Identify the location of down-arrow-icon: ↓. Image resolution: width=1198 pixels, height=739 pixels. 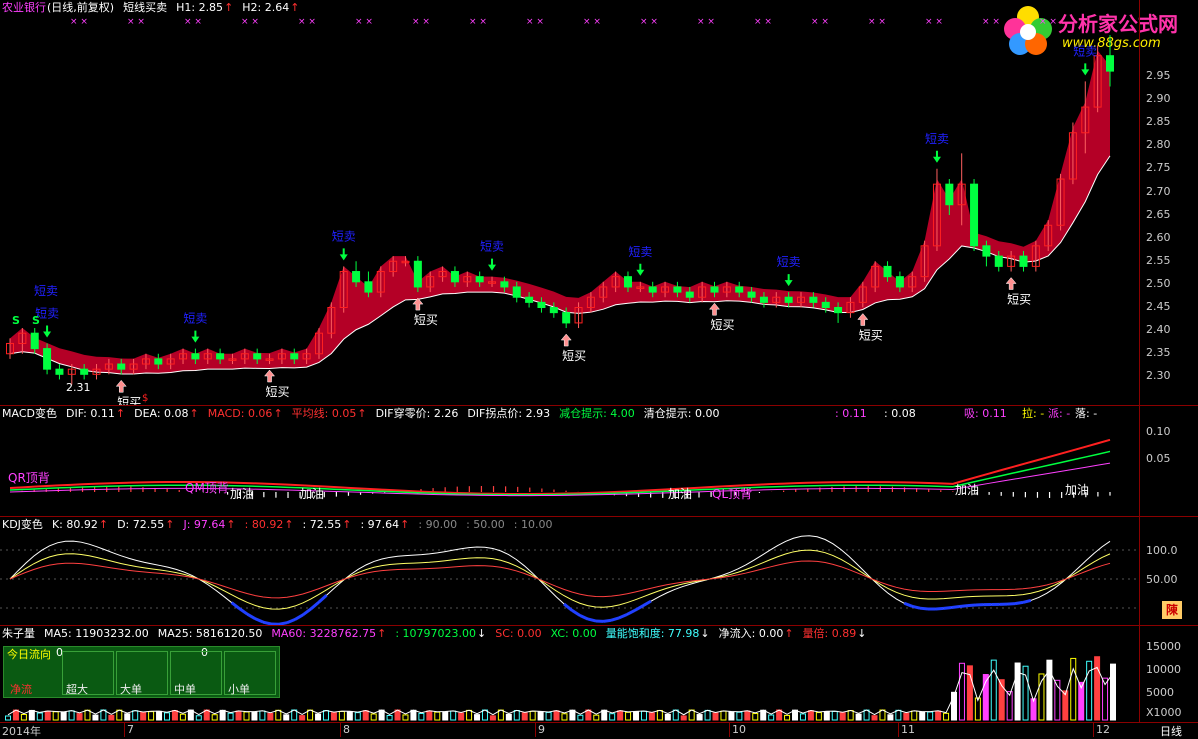
(704, 633).